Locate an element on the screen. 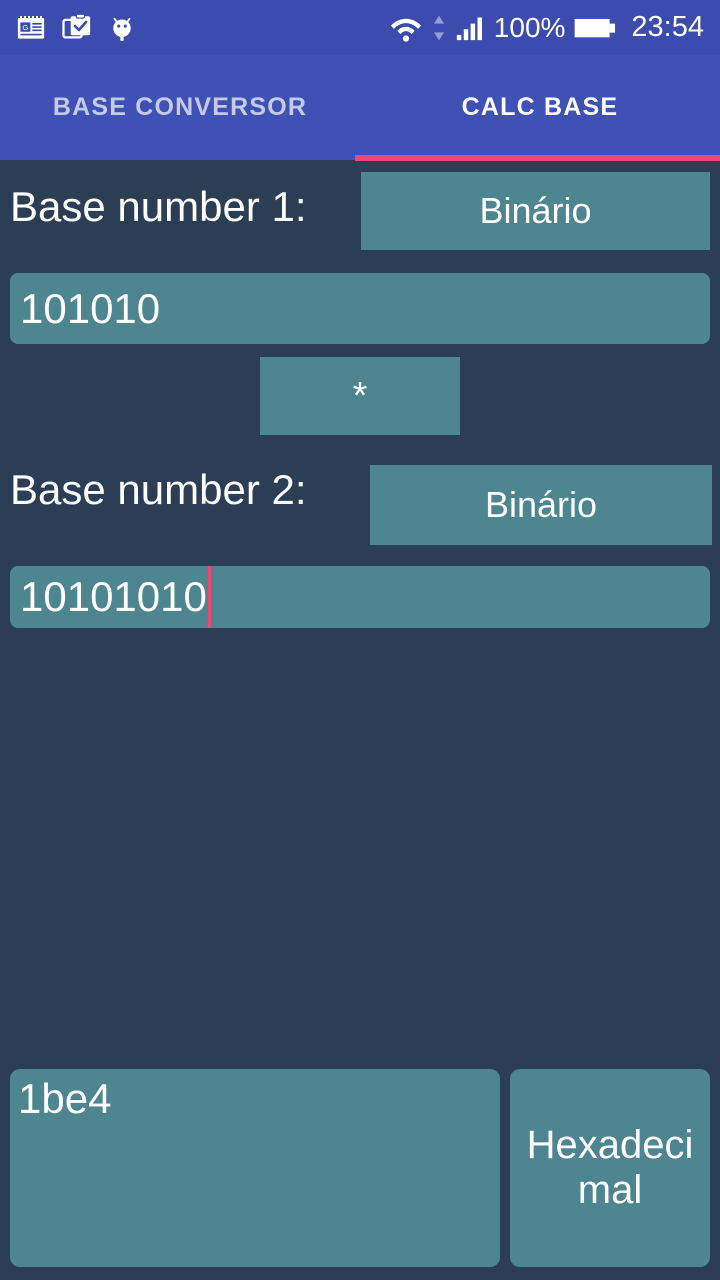 The height and width of the screenshot is (1280, 720). result-output-field: 1be4 is located at coordinates (255, 1168).